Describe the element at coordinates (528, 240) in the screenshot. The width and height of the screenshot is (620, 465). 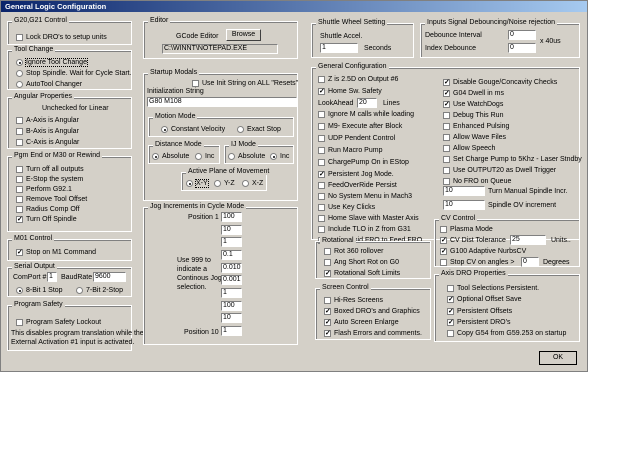
I see `cv-dist-input: 25` at that location.